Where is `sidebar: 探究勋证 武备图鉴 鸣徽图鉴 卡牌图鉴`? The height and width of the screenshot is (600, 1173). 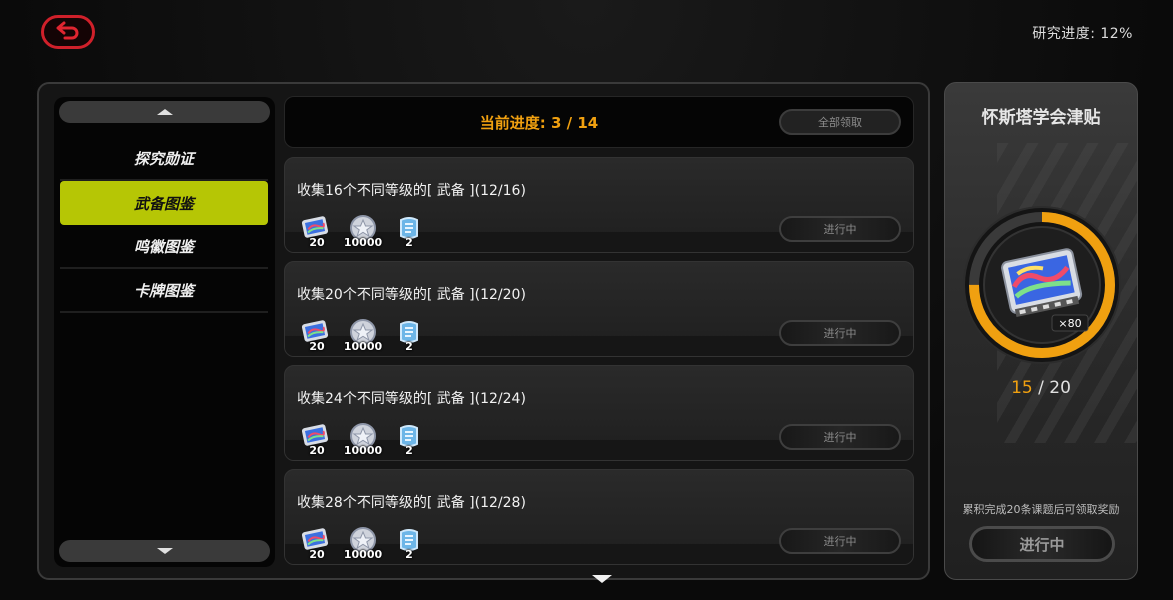
sidebar: 探究勋证 武备图鉴 鸣徽图鉴 卡牌图鉴 is located at coordinates (164, 332).